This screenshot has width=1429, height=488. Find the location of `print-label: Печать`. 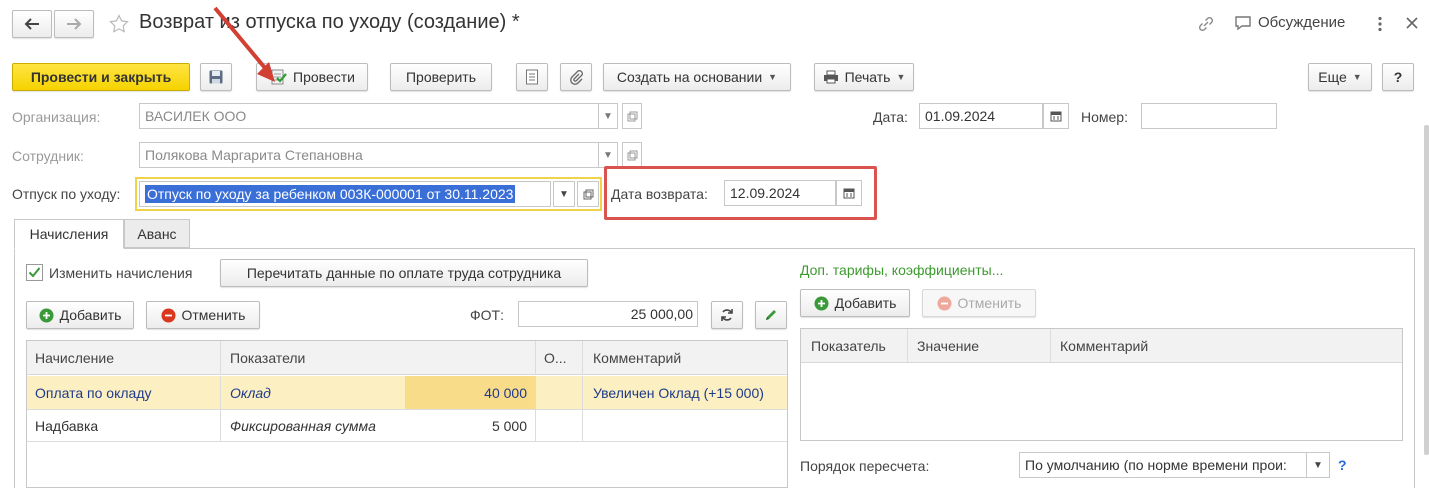

print-label: Печать is located at coordinates (867, 77).